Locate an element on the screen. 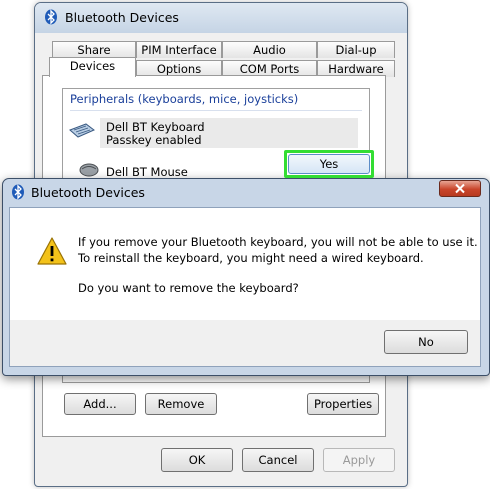  group-divider is located at coordinates (216, 110).